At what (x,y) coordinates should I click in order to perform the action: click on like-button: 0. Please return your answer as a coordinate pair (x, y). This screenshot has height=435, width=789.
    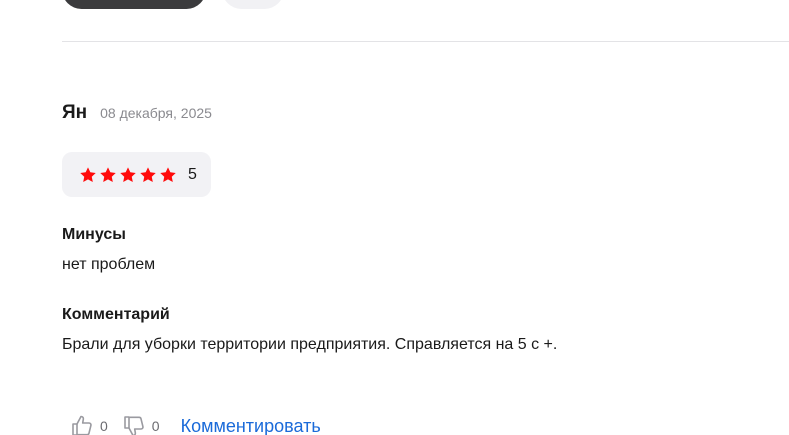
    Looking at the image, I should click on (89, 424).